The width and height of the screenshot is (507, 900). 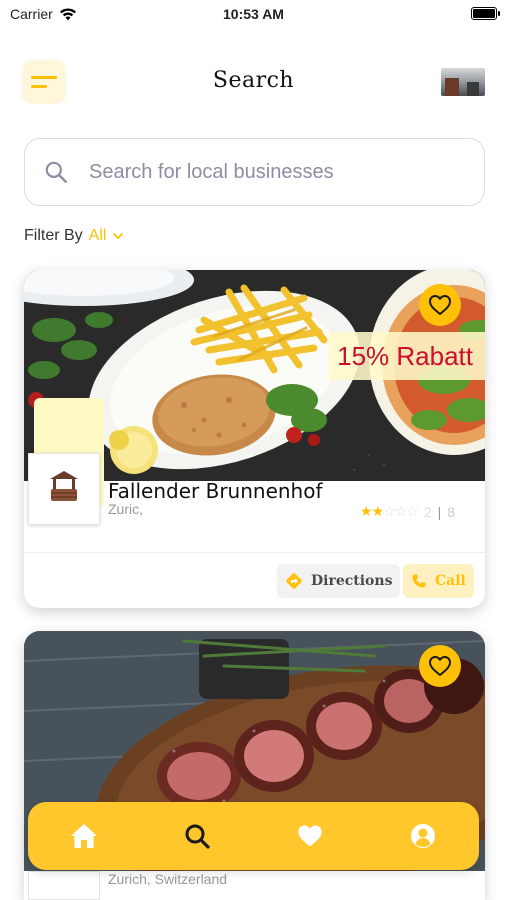 What do you see at coordinates (427, 511) in the screenshot?
I see `rating-value: 2` at bounding box center [427, 511].